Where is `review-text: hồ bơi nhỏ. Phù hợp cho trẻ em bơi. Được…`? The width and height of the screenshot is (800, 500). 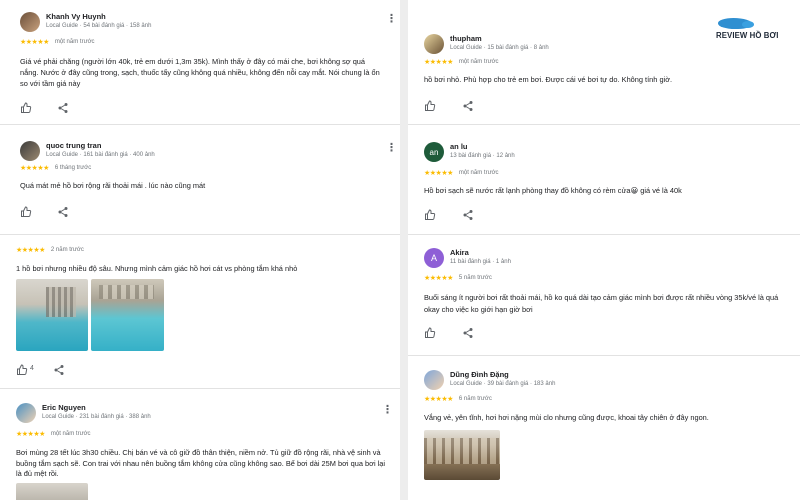 review-text: hồ bơi nhỏ. Phù hợp cho trẻ em bơi. Được… is located at coordinates (548, 79).